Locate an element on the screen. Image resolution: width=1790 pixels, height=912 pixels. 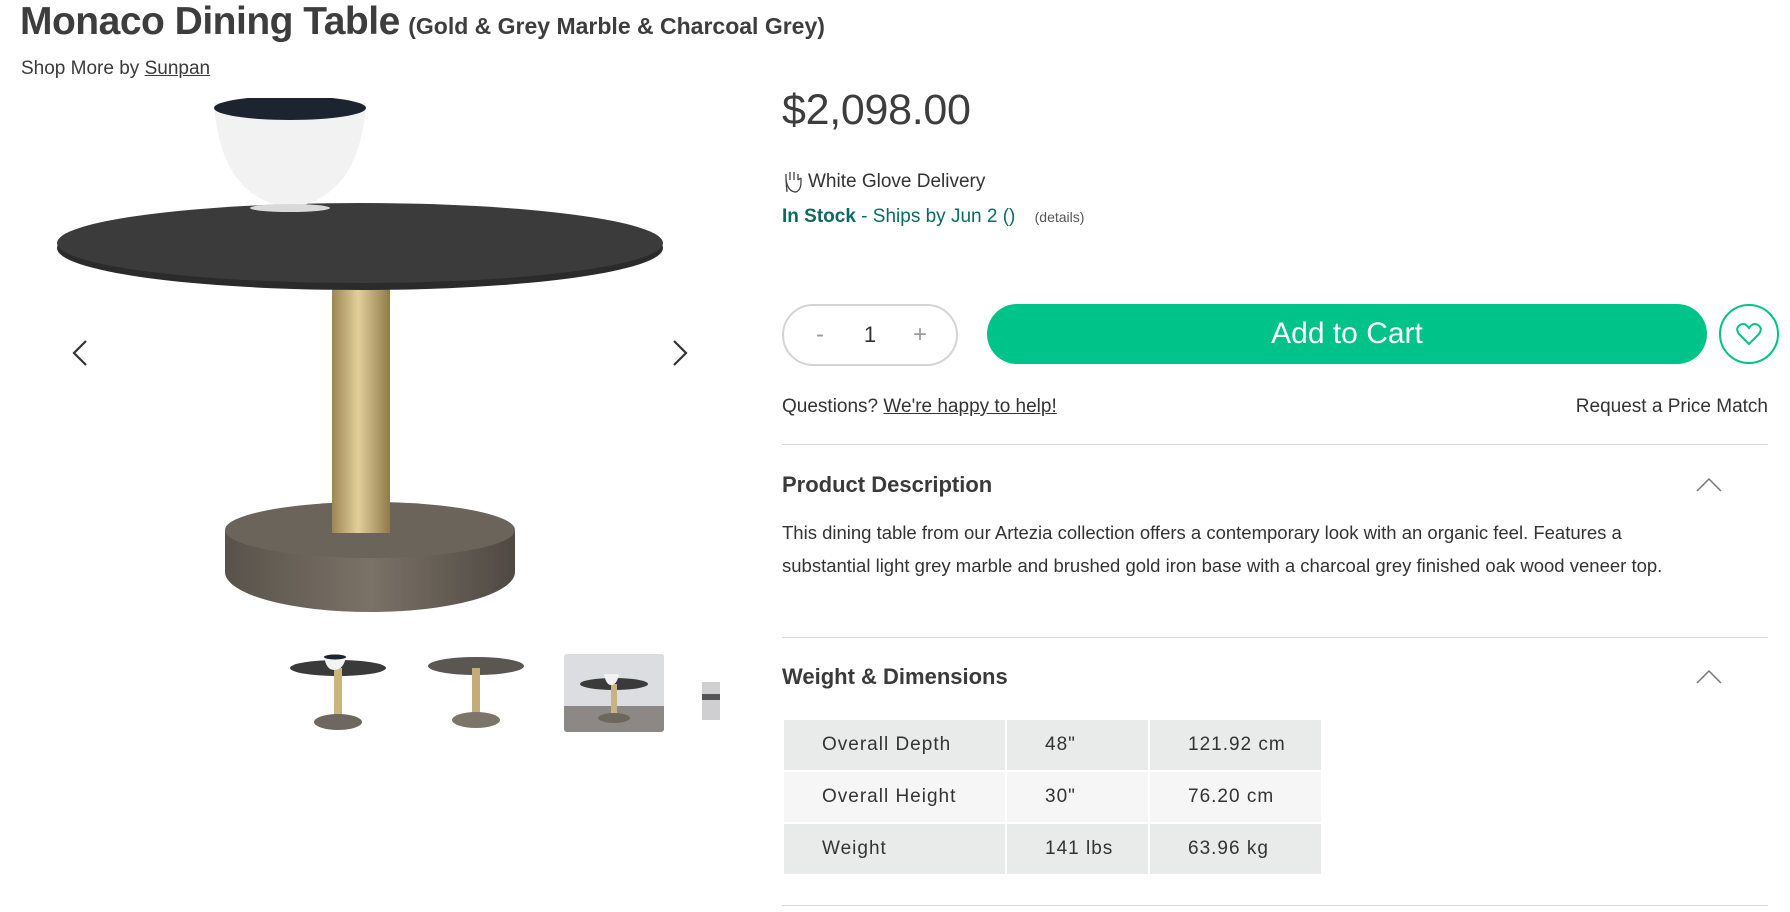
shop-more-label: Shop More by is located at coordinates (83, 68).